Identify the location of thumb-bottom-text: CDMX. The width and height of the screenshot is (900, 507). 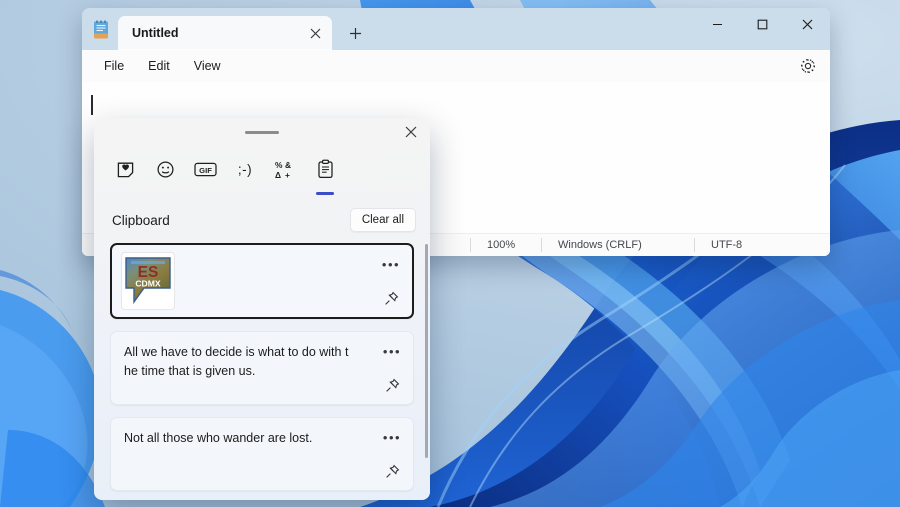
(148, 284).